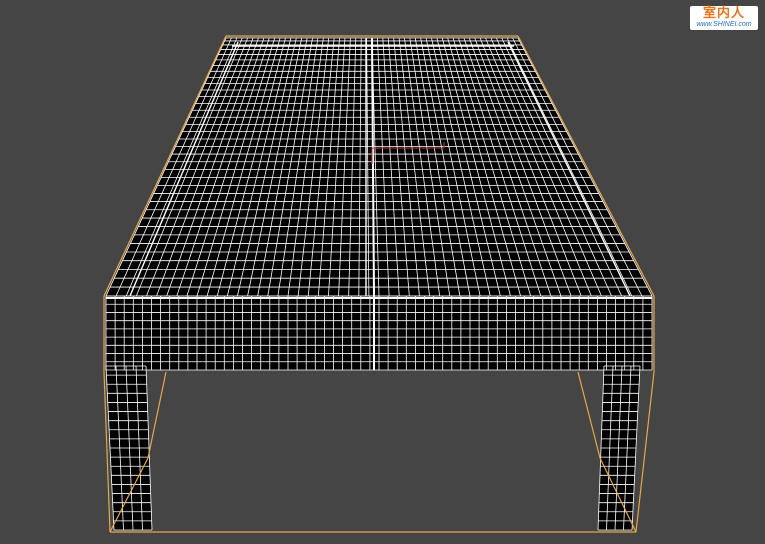 The width and height of the screenshot is (765, 544). I want to click on watermark-url: www.SHINEI.com, so click(724, 24).